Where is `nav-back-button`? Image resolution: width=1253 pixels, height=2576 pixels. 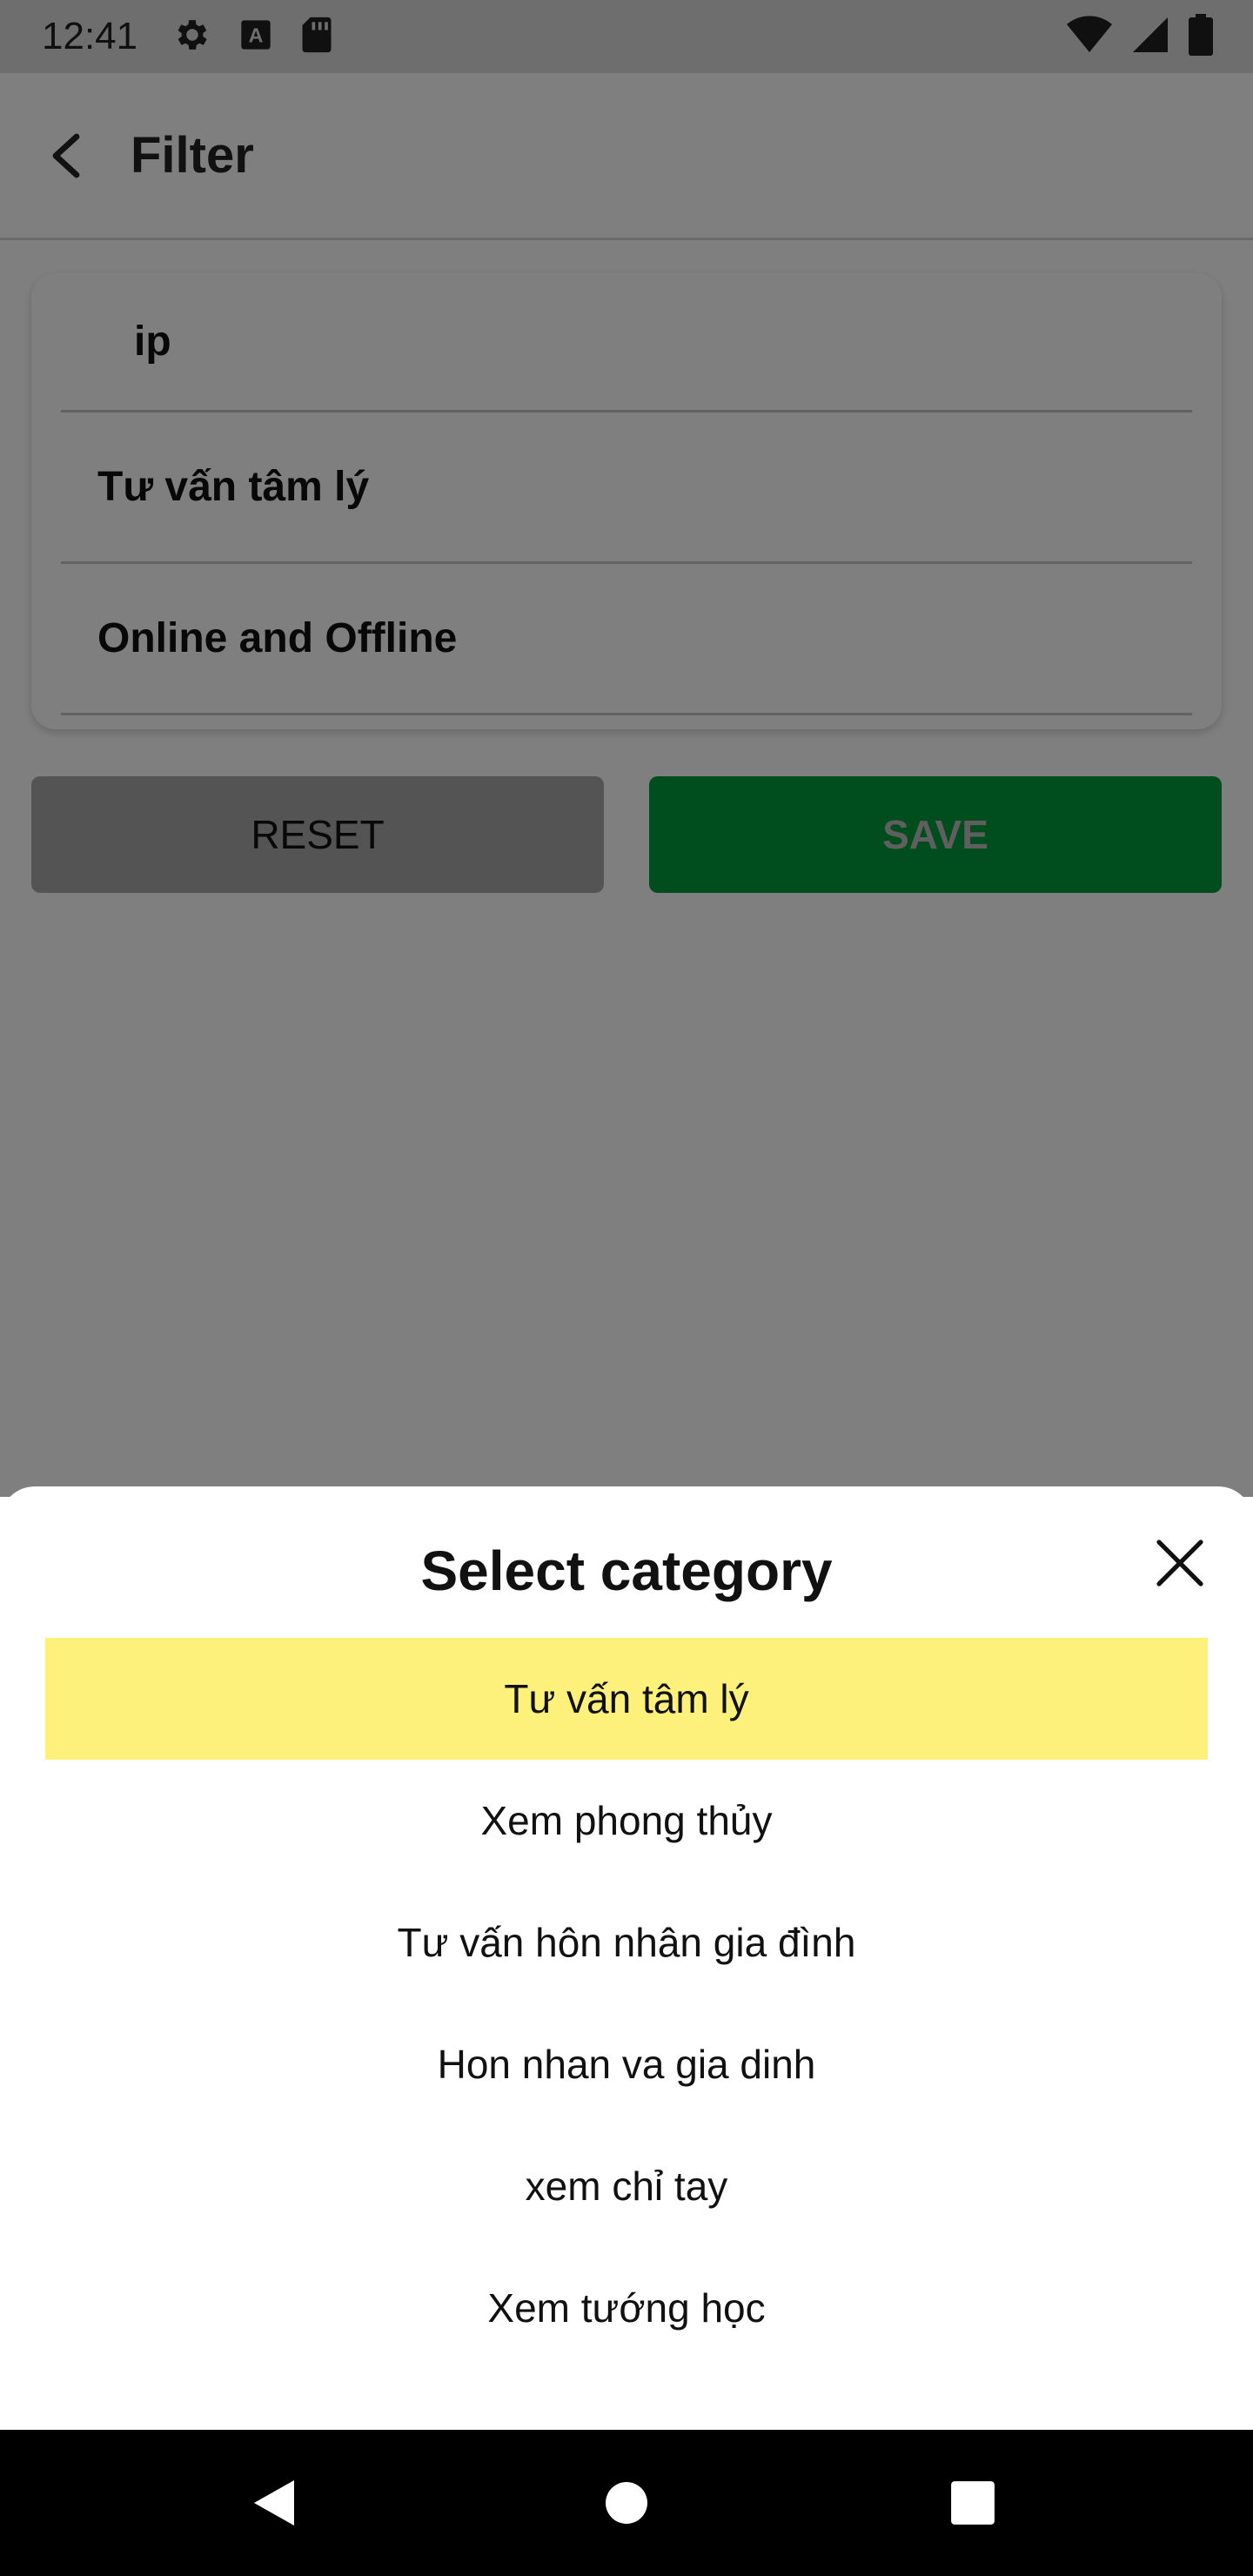 nav-back-button is located at coordinates (273, 2503).